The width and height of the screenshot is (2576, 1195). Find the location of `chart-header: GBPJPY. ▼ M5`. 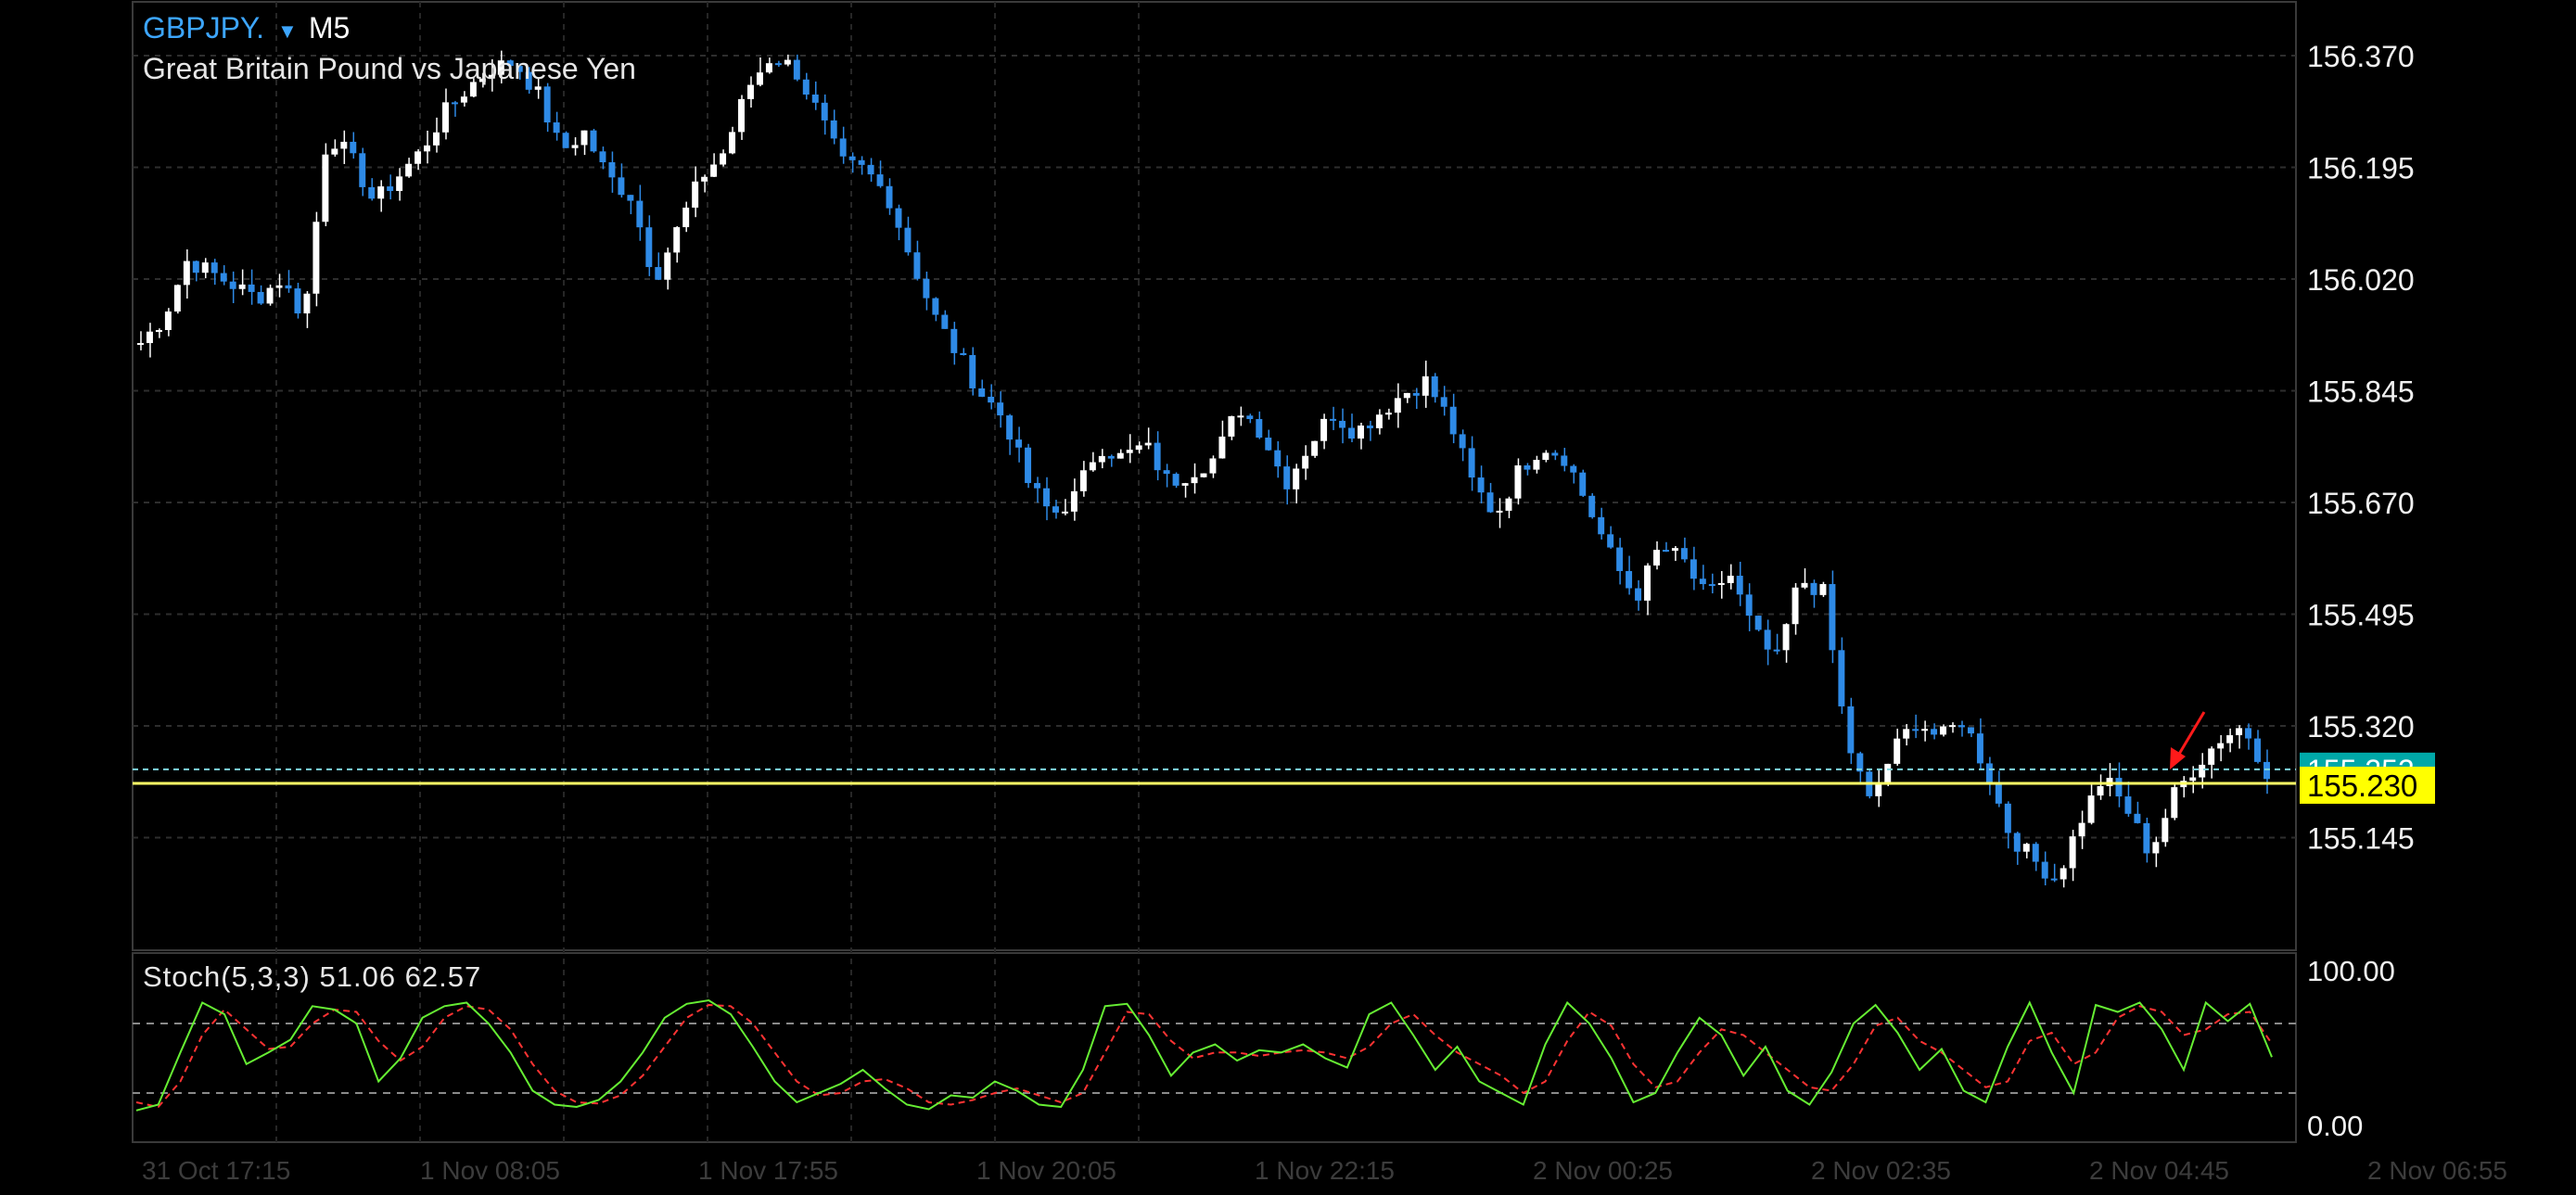

chart-header: GBPJPY. ▼ M5 is located at coordinates (246, 29).